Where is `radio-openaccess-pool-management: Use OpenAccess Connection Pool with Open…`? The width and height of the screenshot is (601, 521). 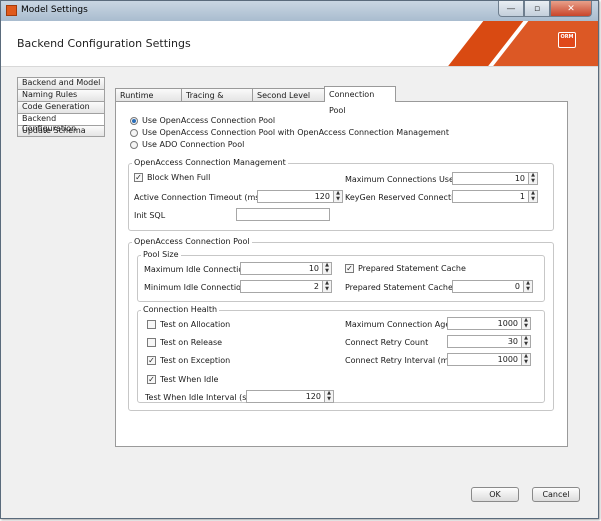 radio-openaccess-pool-management: Use OpenAccess Connection Pool with Open… is located at coordinates (289, 132).